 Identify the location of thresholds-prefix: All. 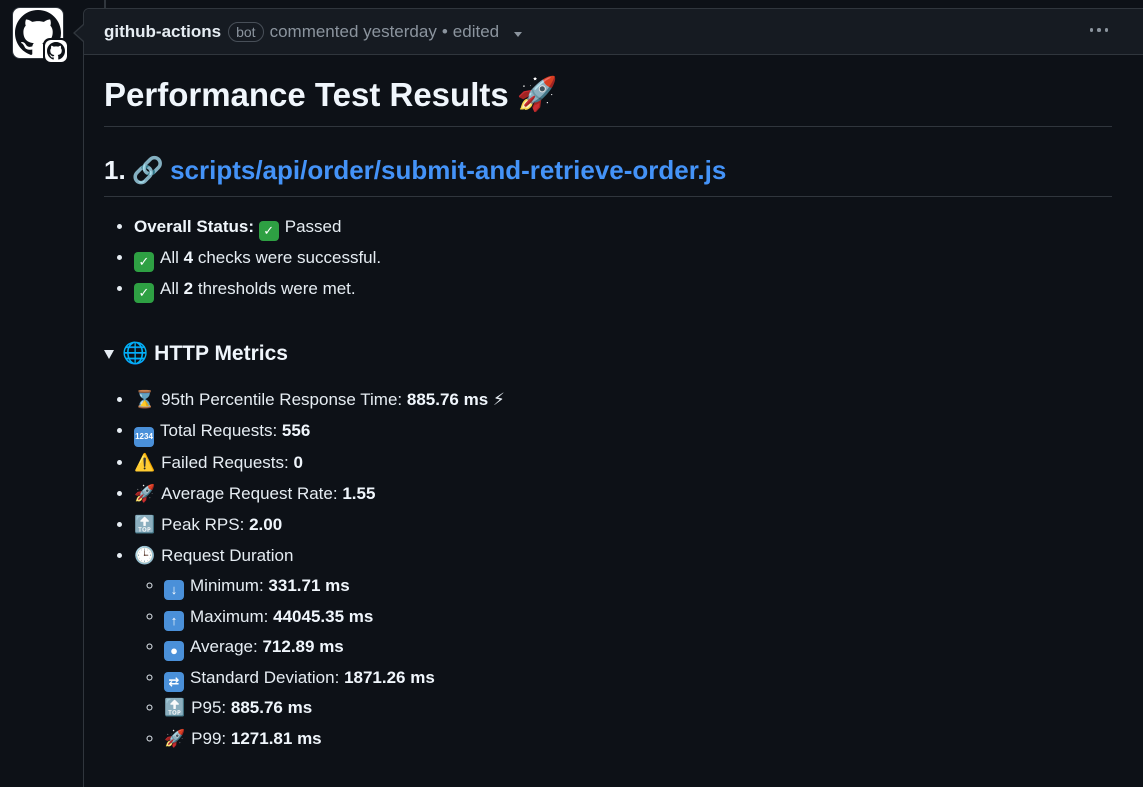
(169, 288).